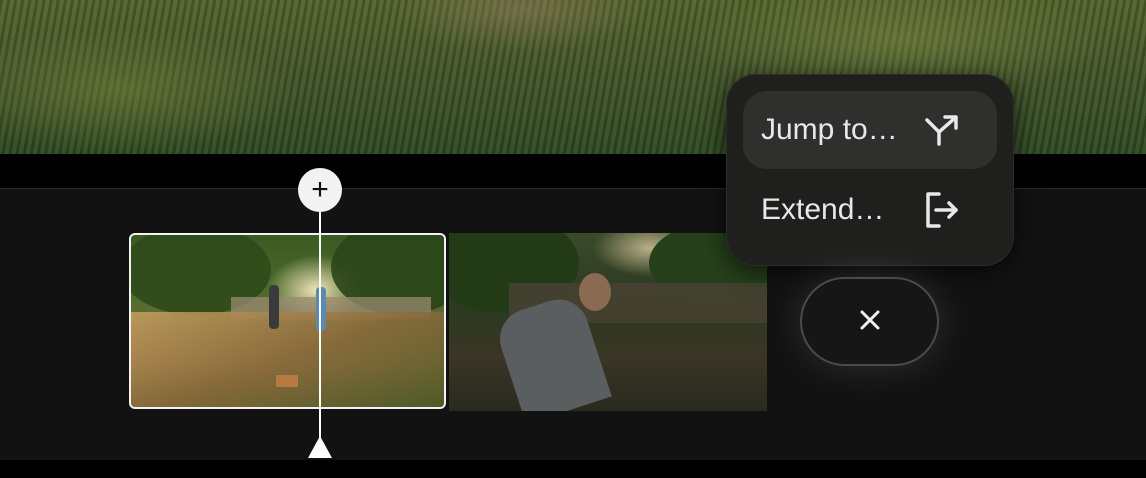  I want to click on bottom-bar, so click(573, 469).